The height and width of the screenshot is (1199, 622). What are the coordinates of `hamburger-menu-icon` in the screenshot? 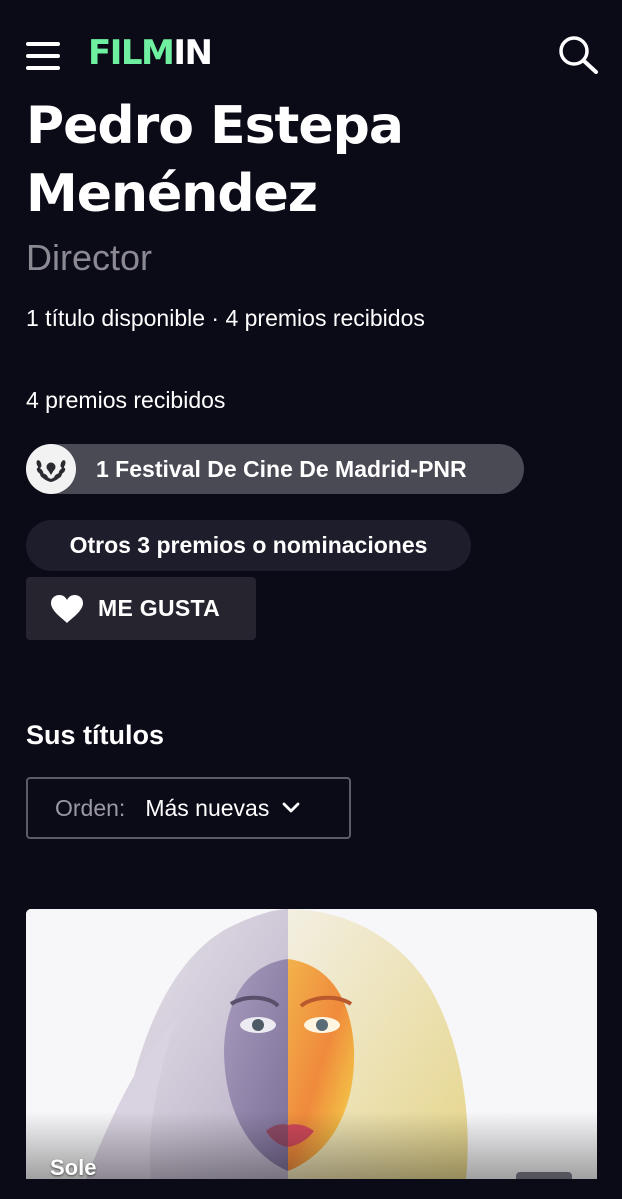 It's located at (44, 56).